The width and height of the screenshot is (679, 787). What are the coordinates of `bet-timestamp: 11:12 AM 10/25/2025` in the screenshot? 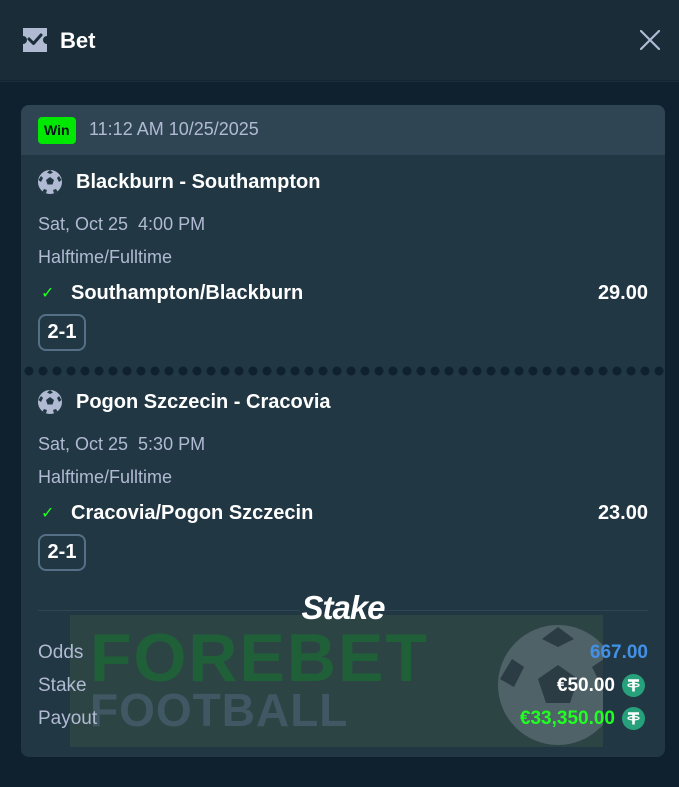 It's located at (174, 129).